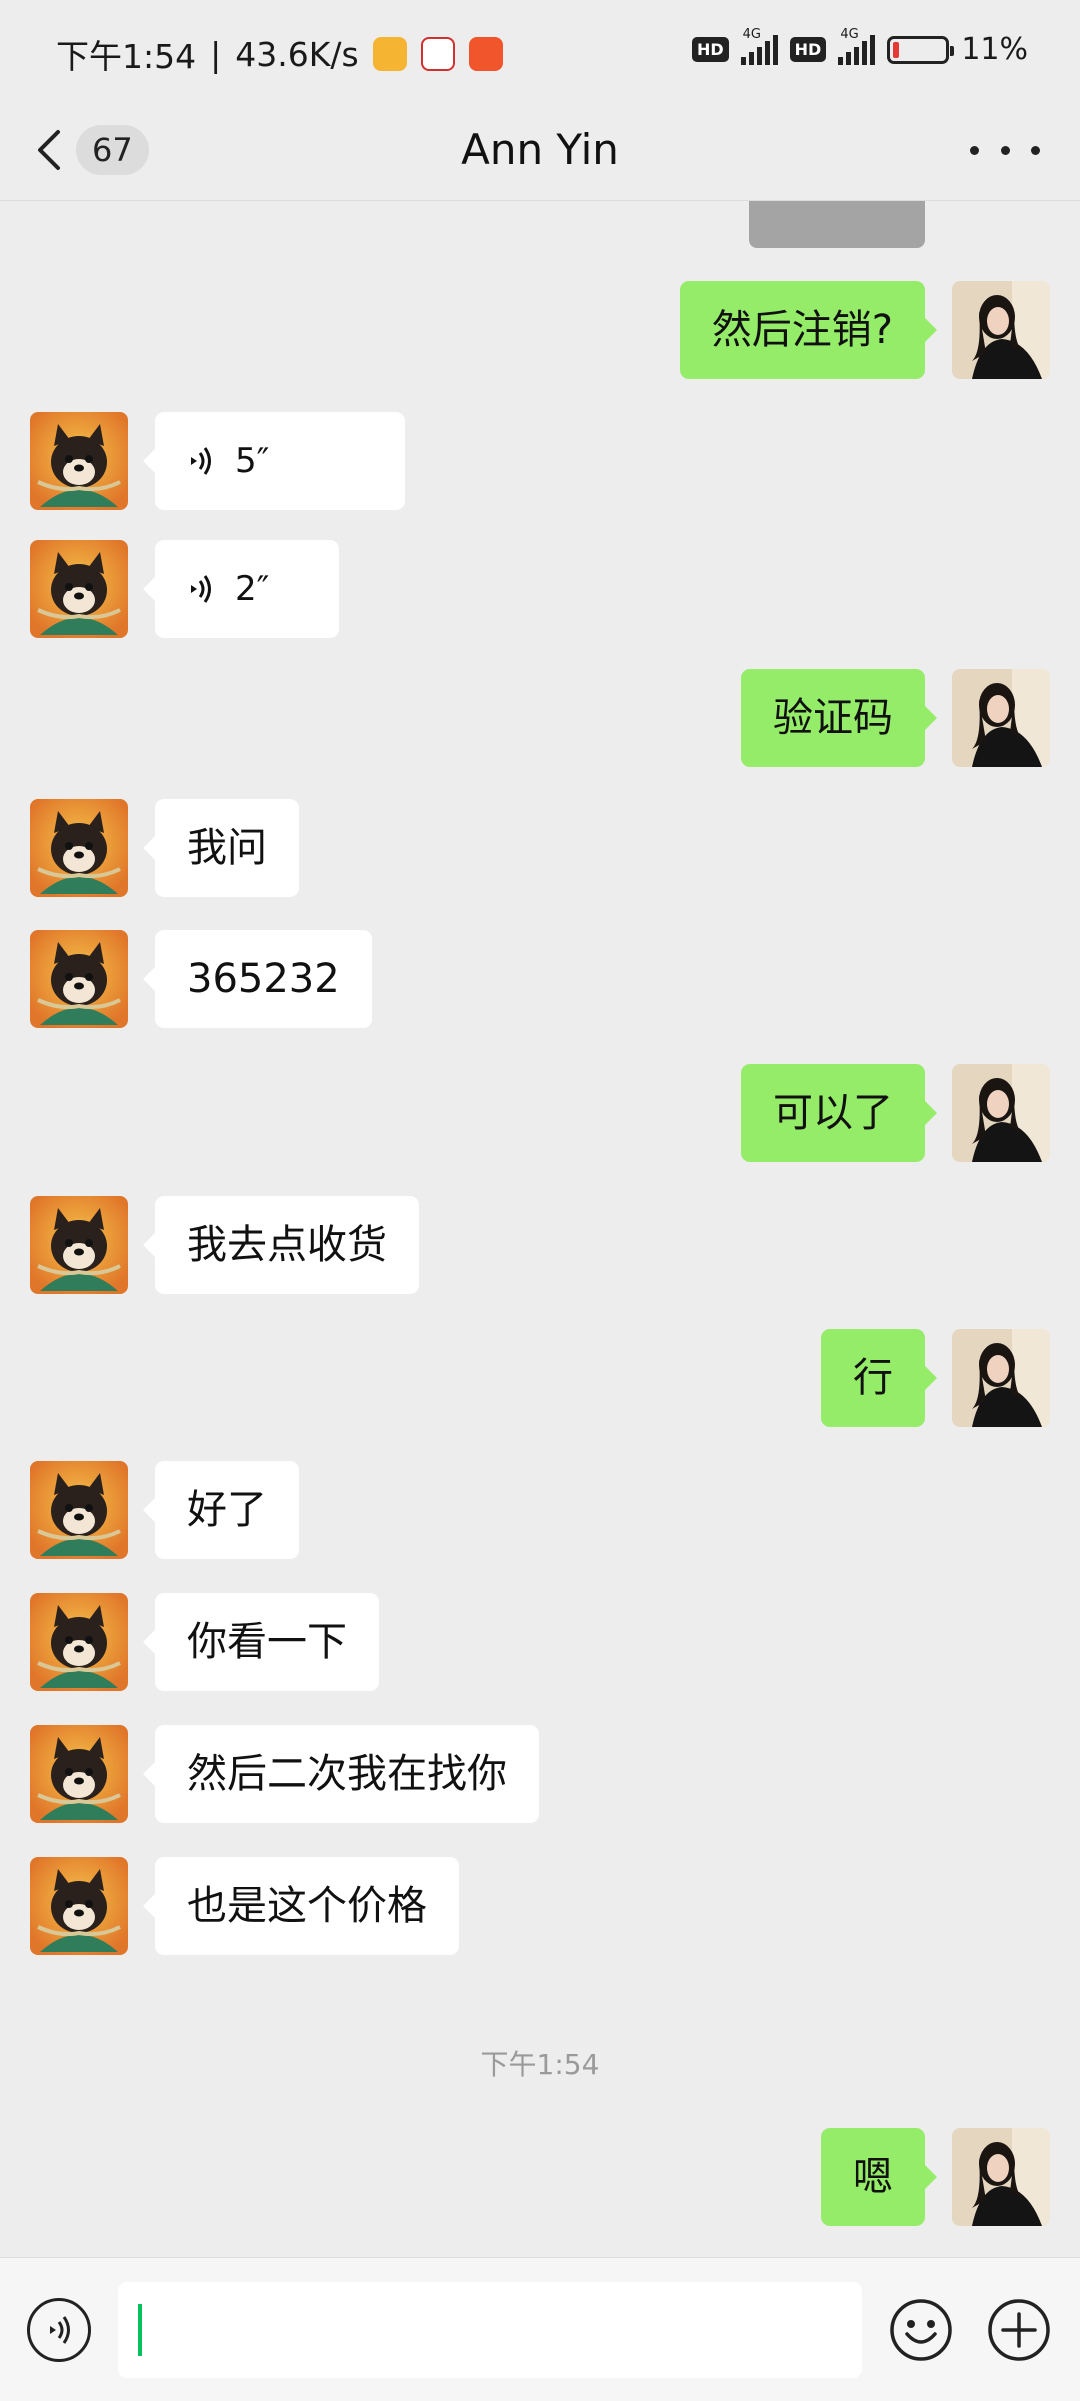 The image size is (1080, 2401). I want to click on message-bubble: 也是这个价格, so click(301, 1906).